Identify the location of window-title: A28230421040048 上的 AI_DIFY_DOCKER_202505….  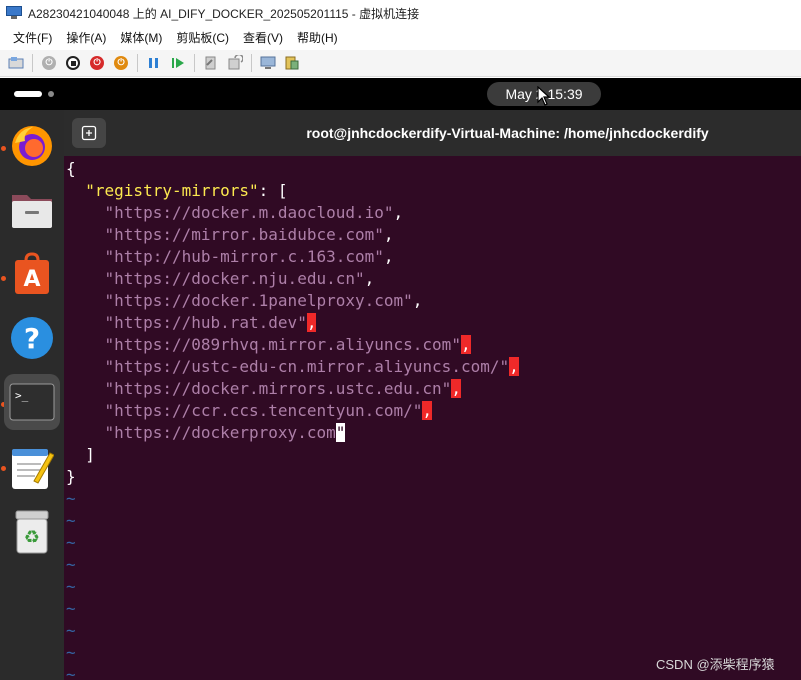
(224, 13).